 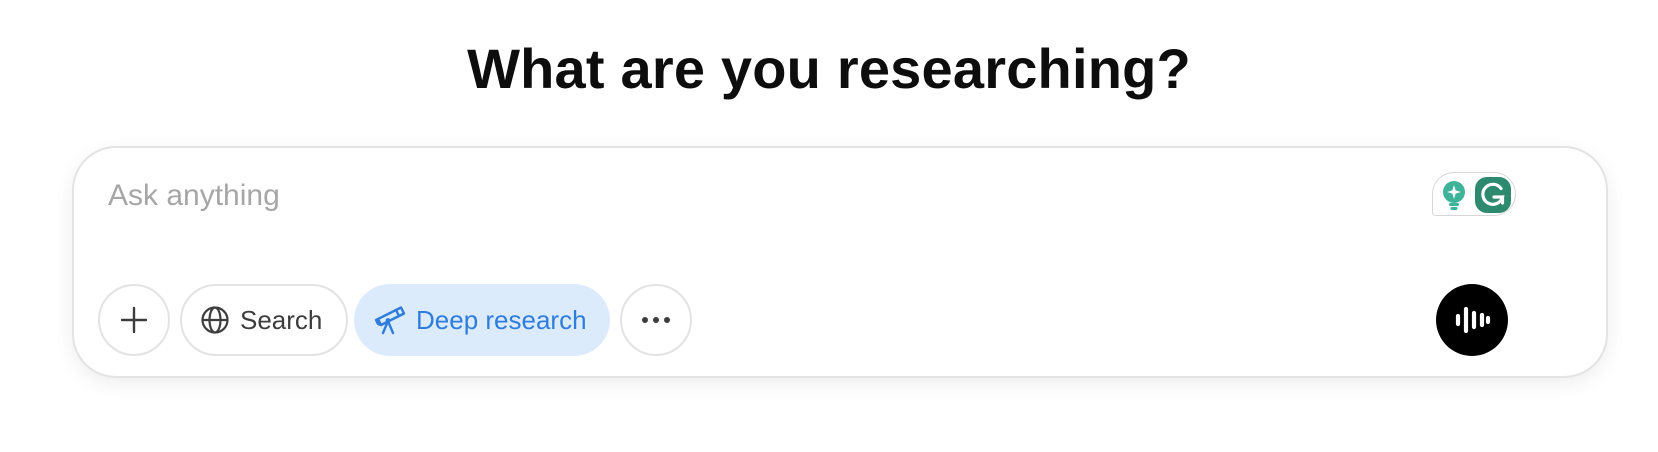 I want to click on deep-research-button: Deep research, so click(x=482, y=320).